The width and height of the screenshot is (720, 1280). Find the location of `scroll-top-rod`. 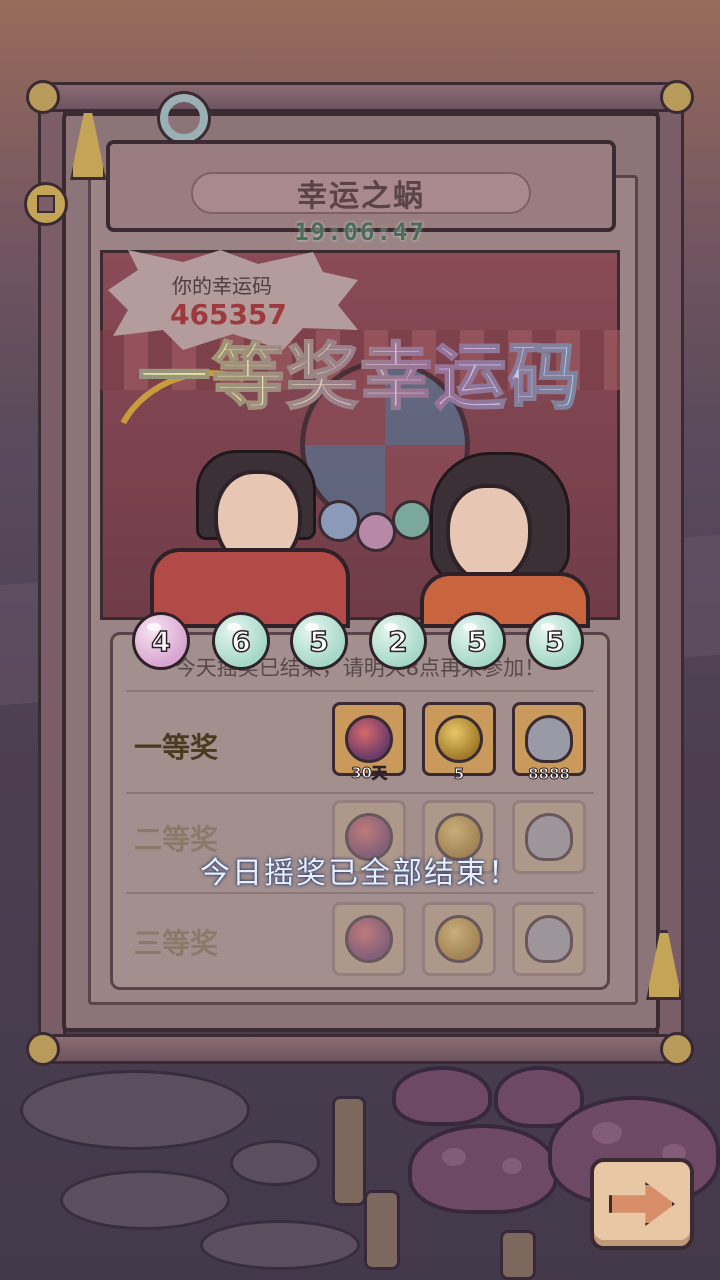

scroll-top-rod is located at coordinates (360, 97).